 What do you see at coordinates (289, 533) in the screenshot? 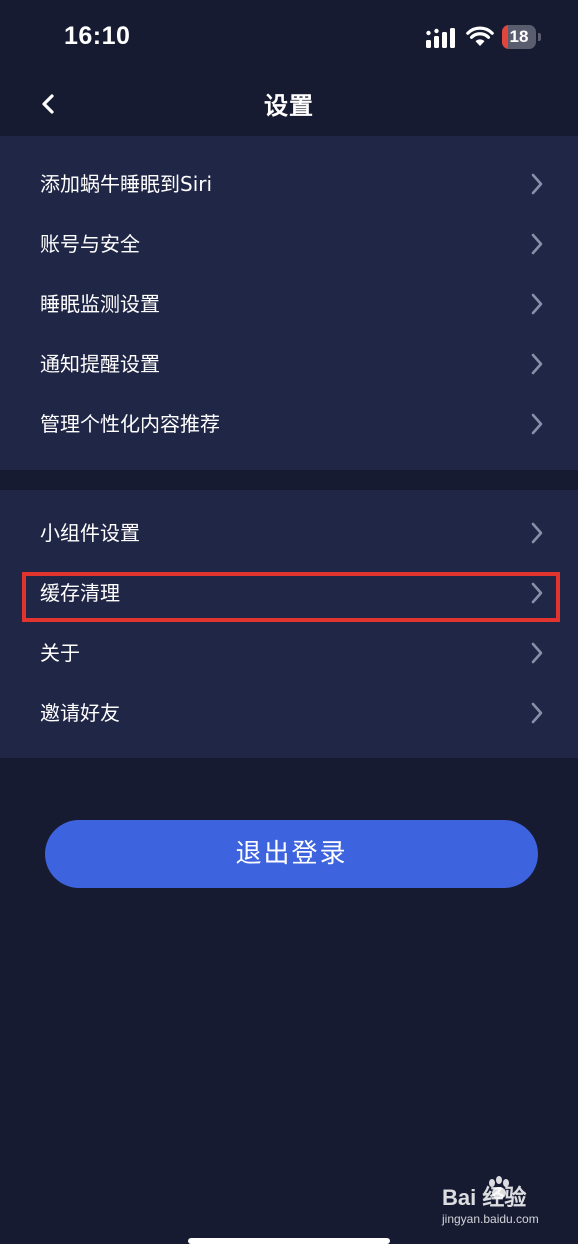
I see `menu-item-widget-settings: 小组件设置` at bounding box center [289, 533].